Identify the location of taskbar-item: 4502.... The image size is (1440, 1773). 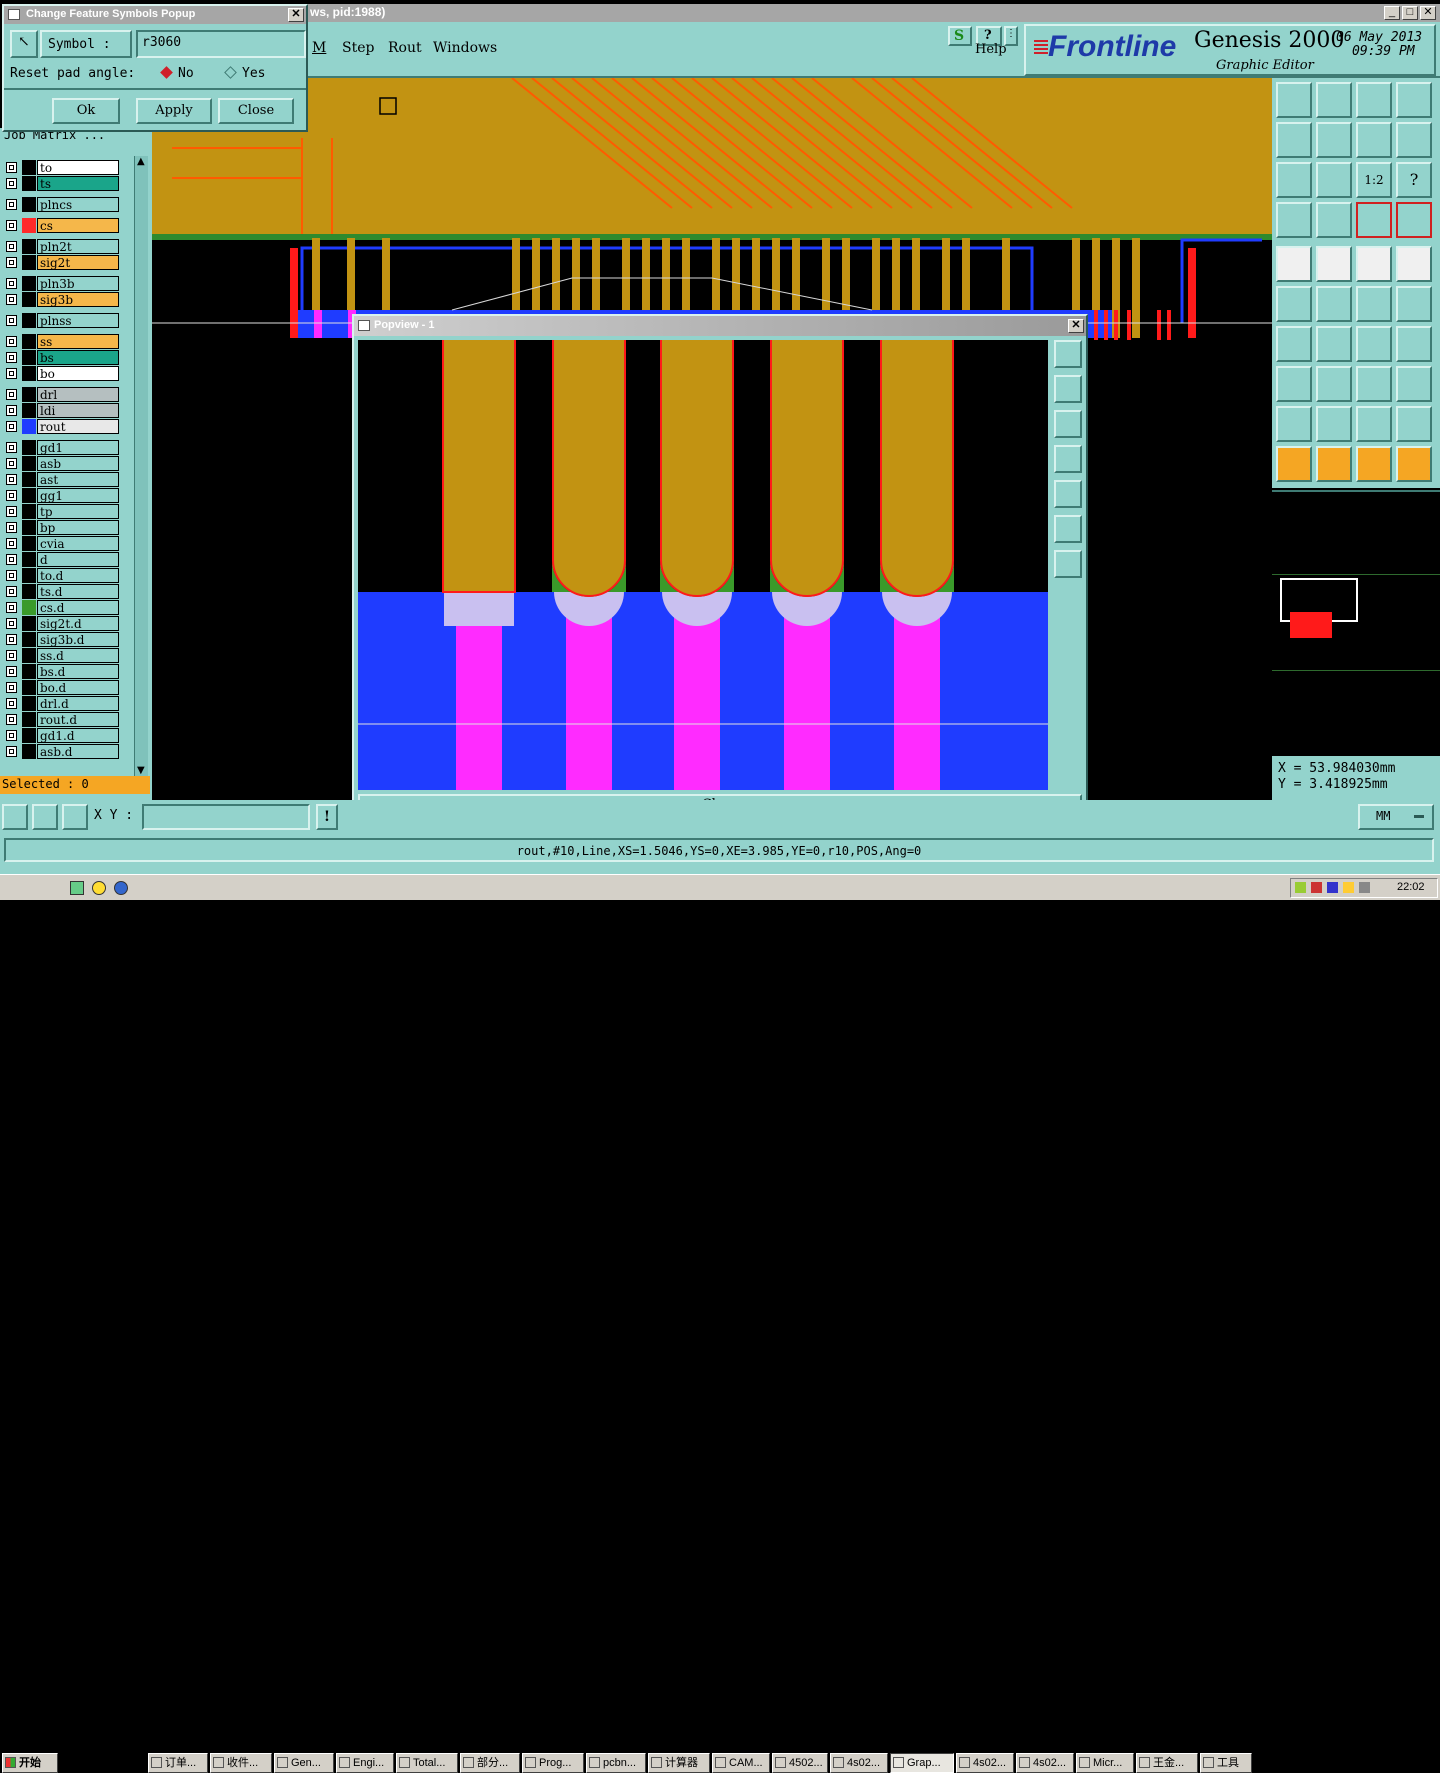
(800, 1763).